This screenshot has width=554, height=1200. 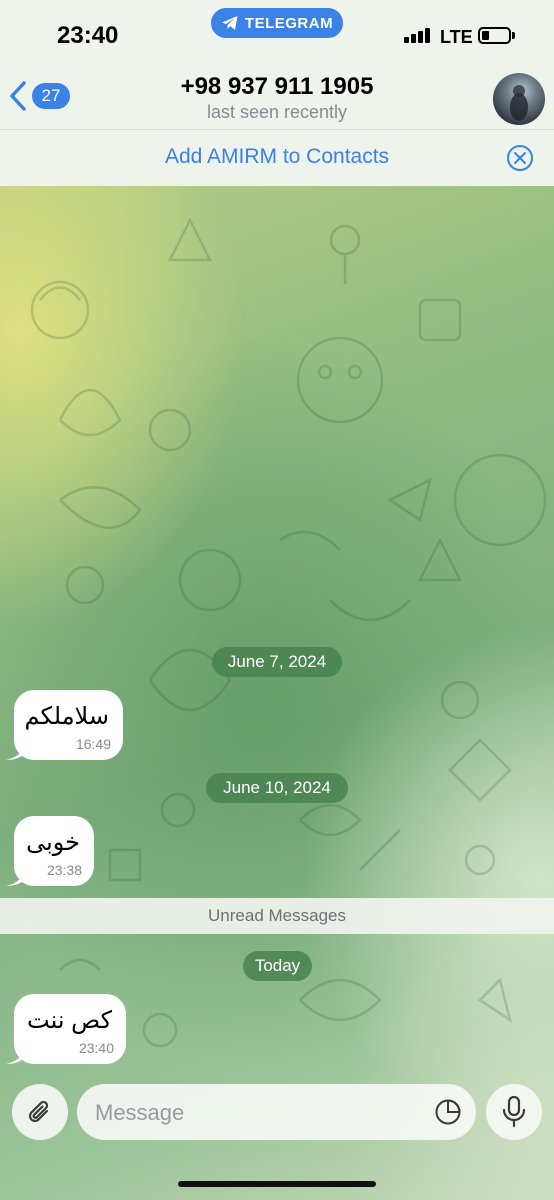 I want to click on message-time: 16:49, so click(x=93, y=744).